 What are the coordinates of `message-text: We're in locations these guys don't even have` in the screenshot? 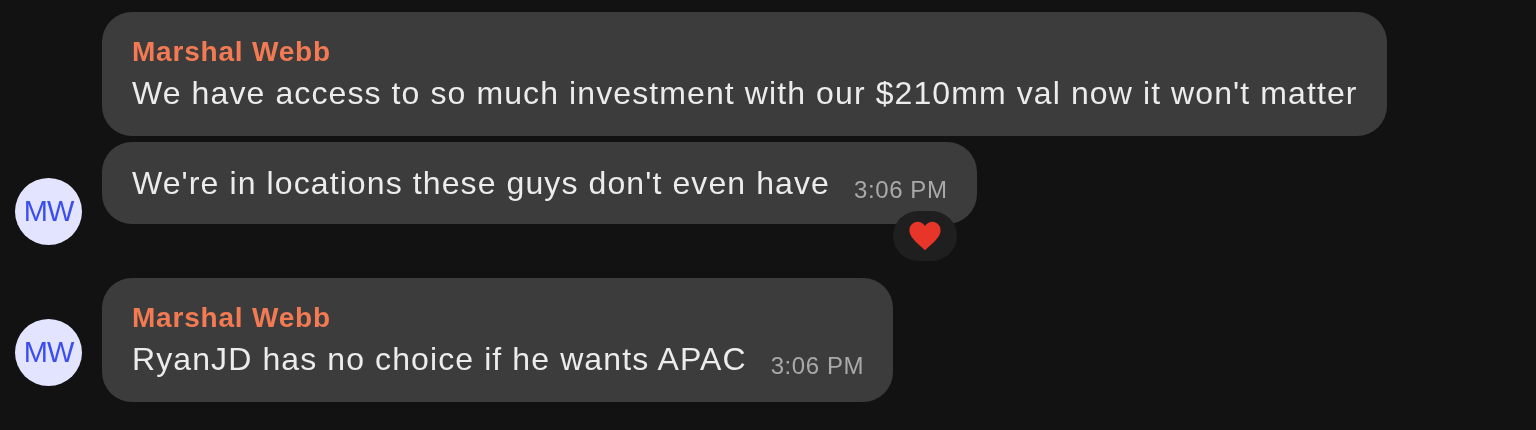 It's located at (481, 183).